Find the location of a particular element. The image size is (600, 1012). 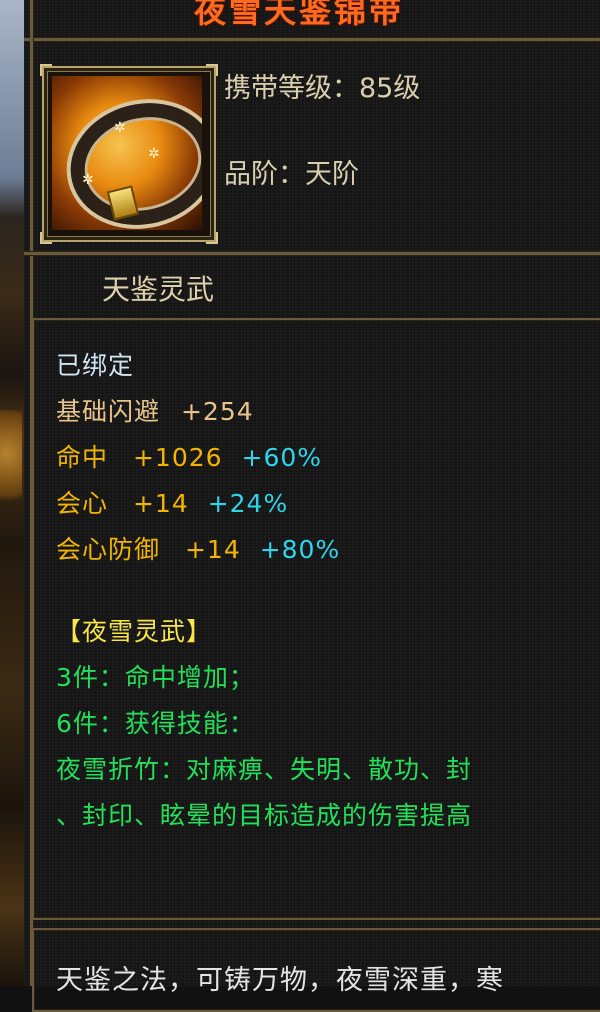

stat-value: +254 is located at coordinates (217, 411).